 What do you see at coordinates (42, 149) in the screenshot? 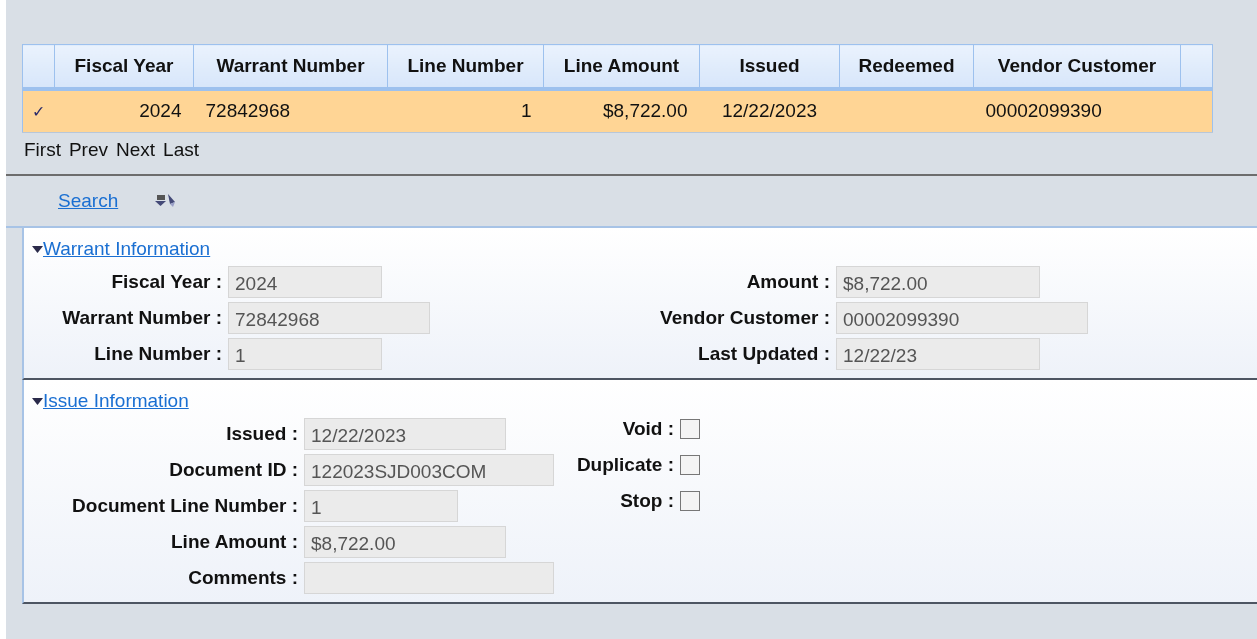
I see `pager-link: First` at bounding box center [42, 149].